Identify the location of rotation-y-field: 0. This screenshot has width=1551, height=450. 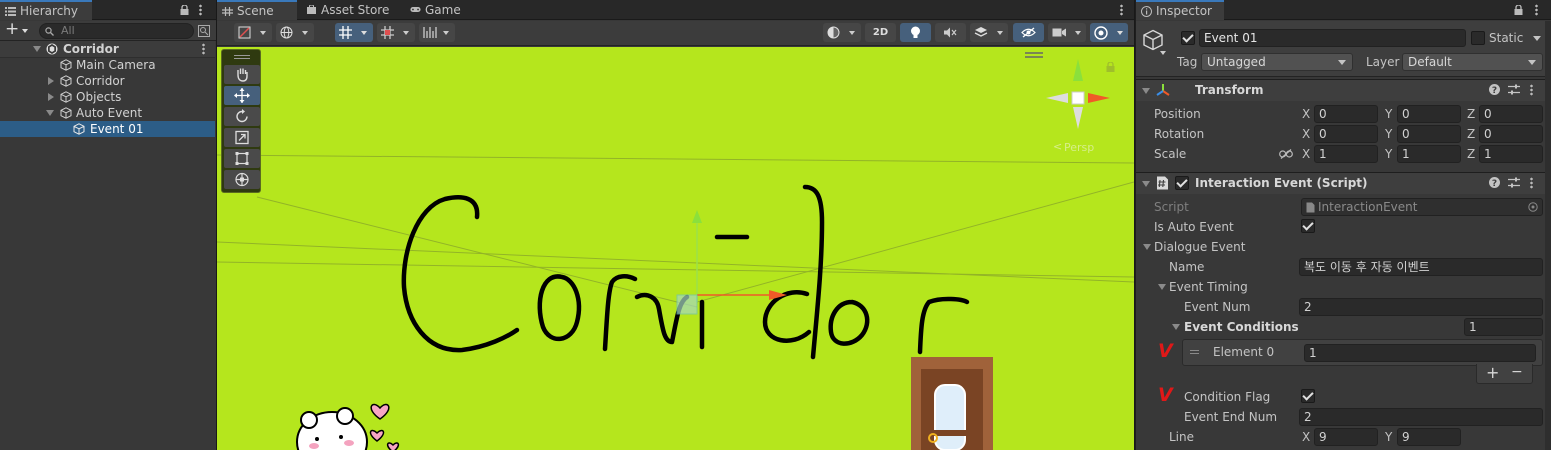
(1429, 134).